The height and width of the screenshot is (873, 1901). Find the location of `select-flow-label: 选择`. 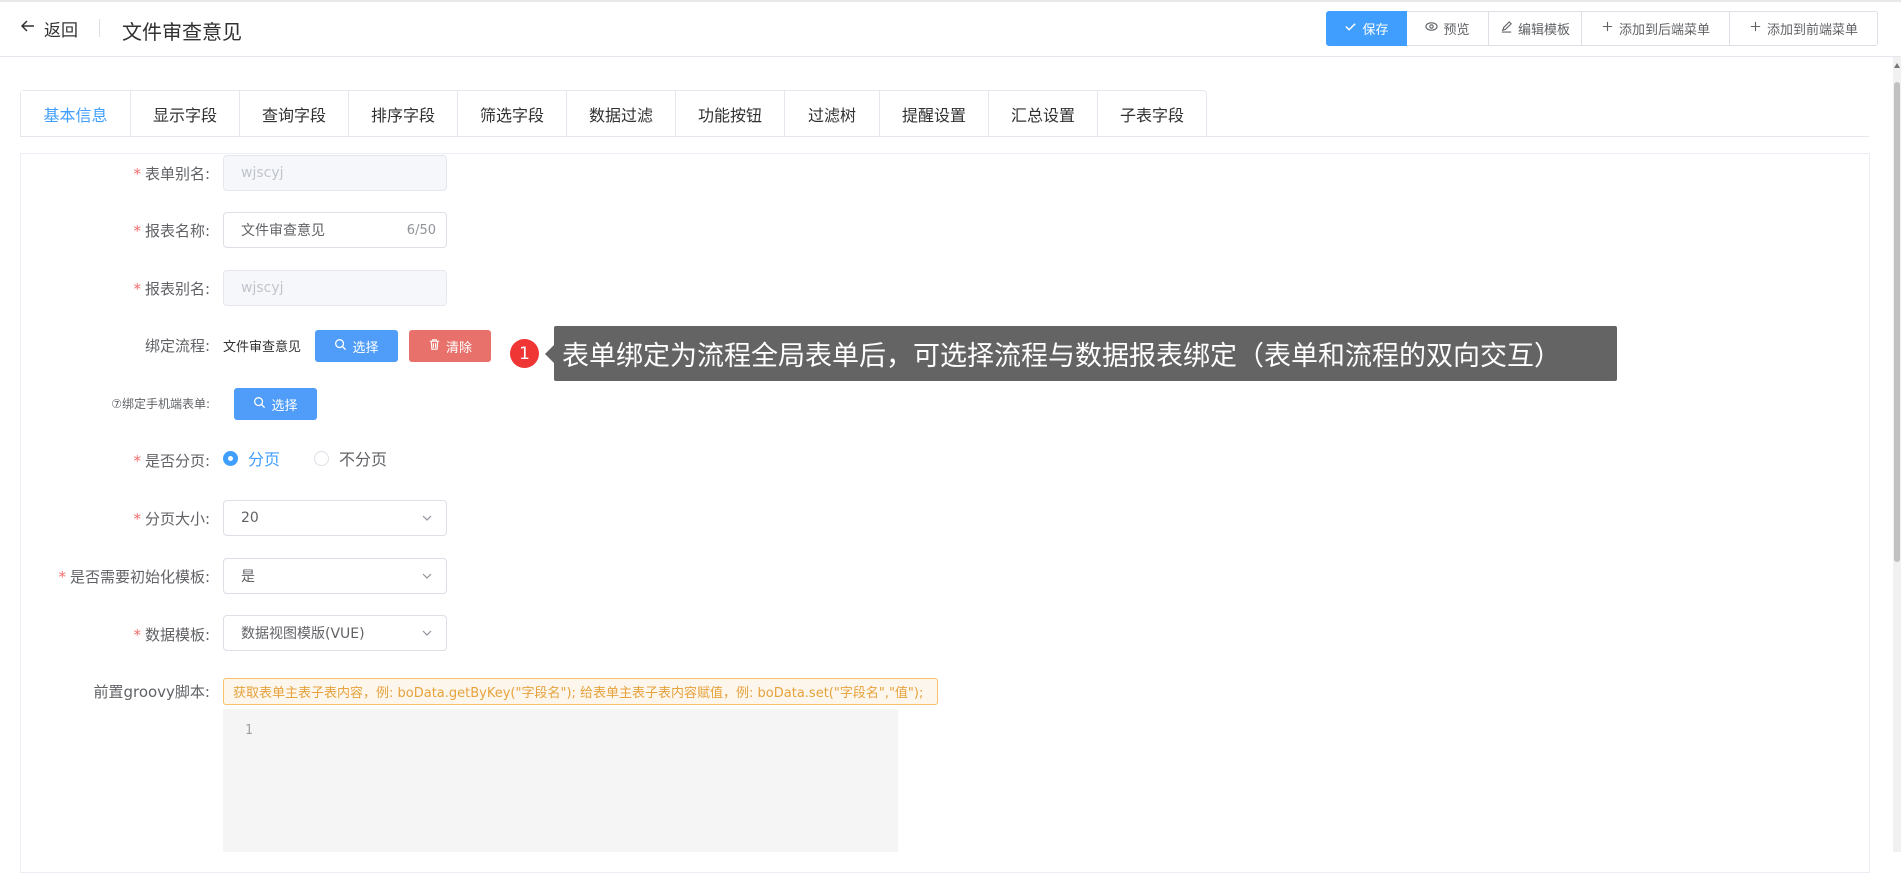

select-flow-label: 选择 is located at coordinates (365, 348).